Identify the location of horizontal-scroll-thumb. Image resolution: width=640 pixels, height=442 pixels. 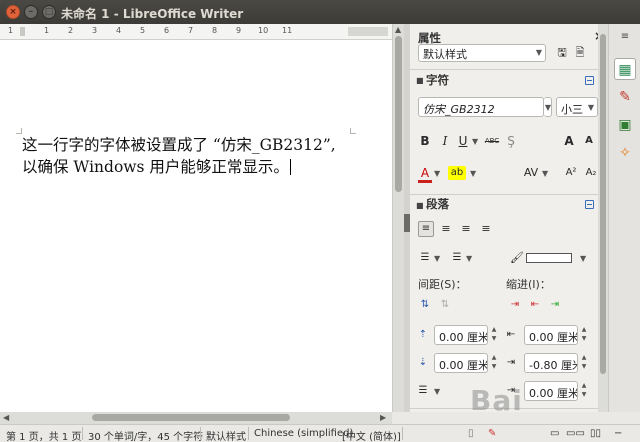
(191, 417).